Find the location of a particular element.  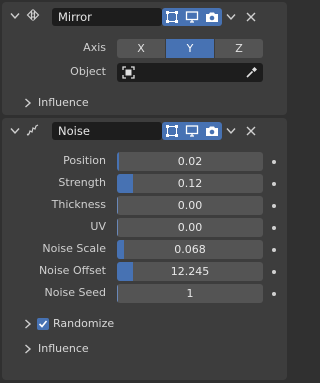

field-value: 0.068 is located at coordinates (190, 249).